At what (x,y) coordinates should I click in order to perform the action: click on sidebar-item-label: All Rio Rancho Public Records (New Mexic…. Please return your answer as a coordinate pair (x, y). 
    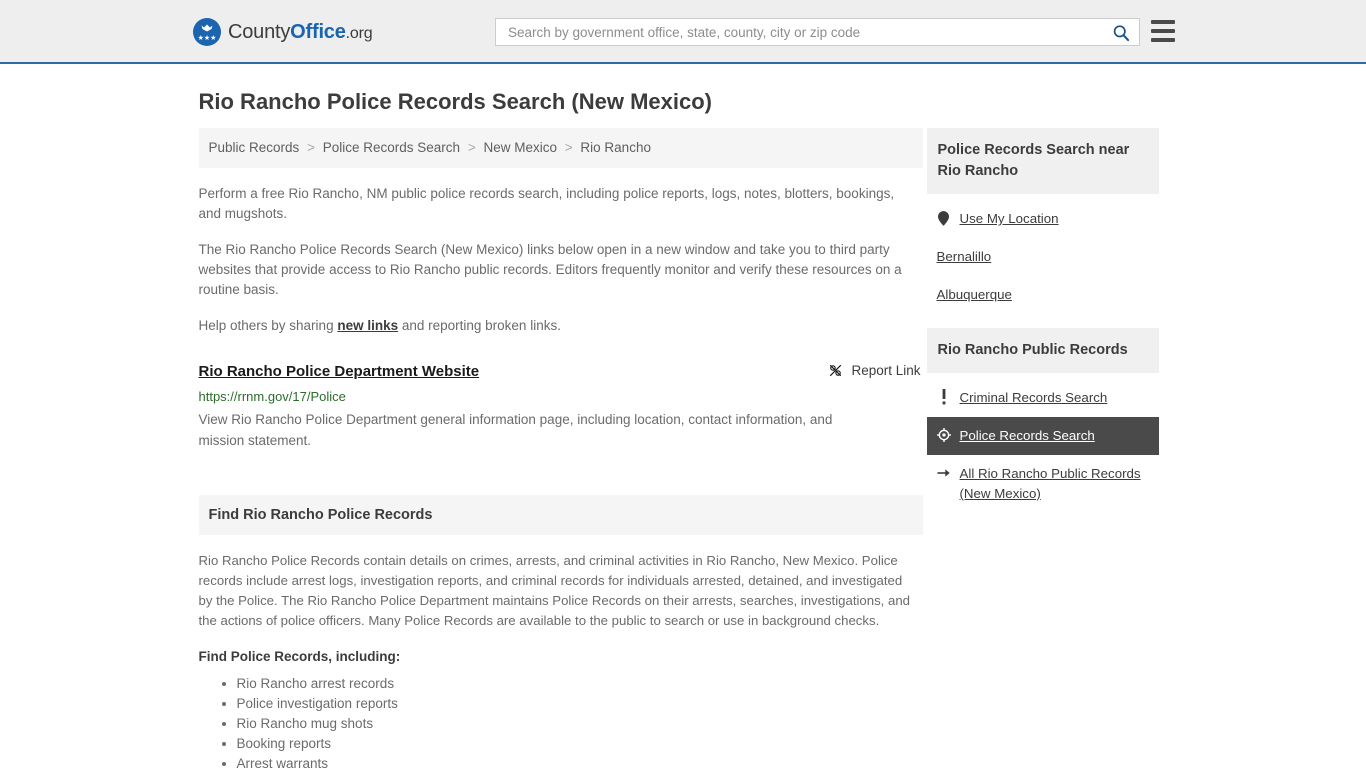
    Looking at the image, I should click on (1050, 483).